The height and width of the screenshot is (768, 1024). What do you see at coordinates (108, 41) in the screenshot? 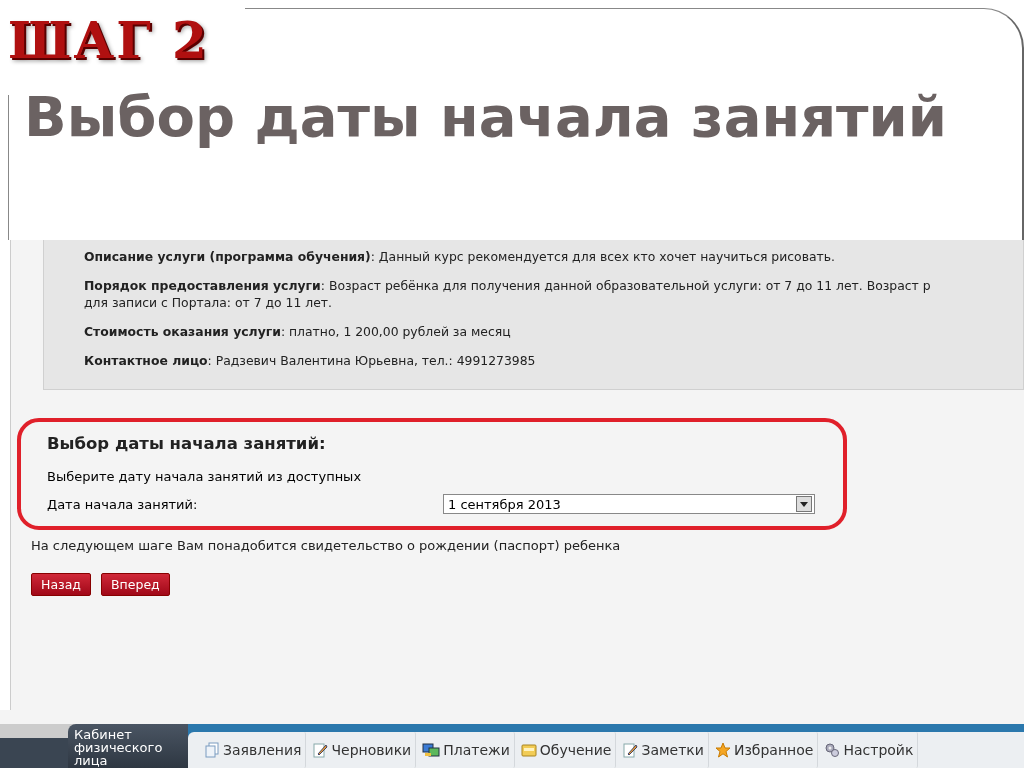
I see `step-heading: ШАГ 2` at bounding box center [108, 41].